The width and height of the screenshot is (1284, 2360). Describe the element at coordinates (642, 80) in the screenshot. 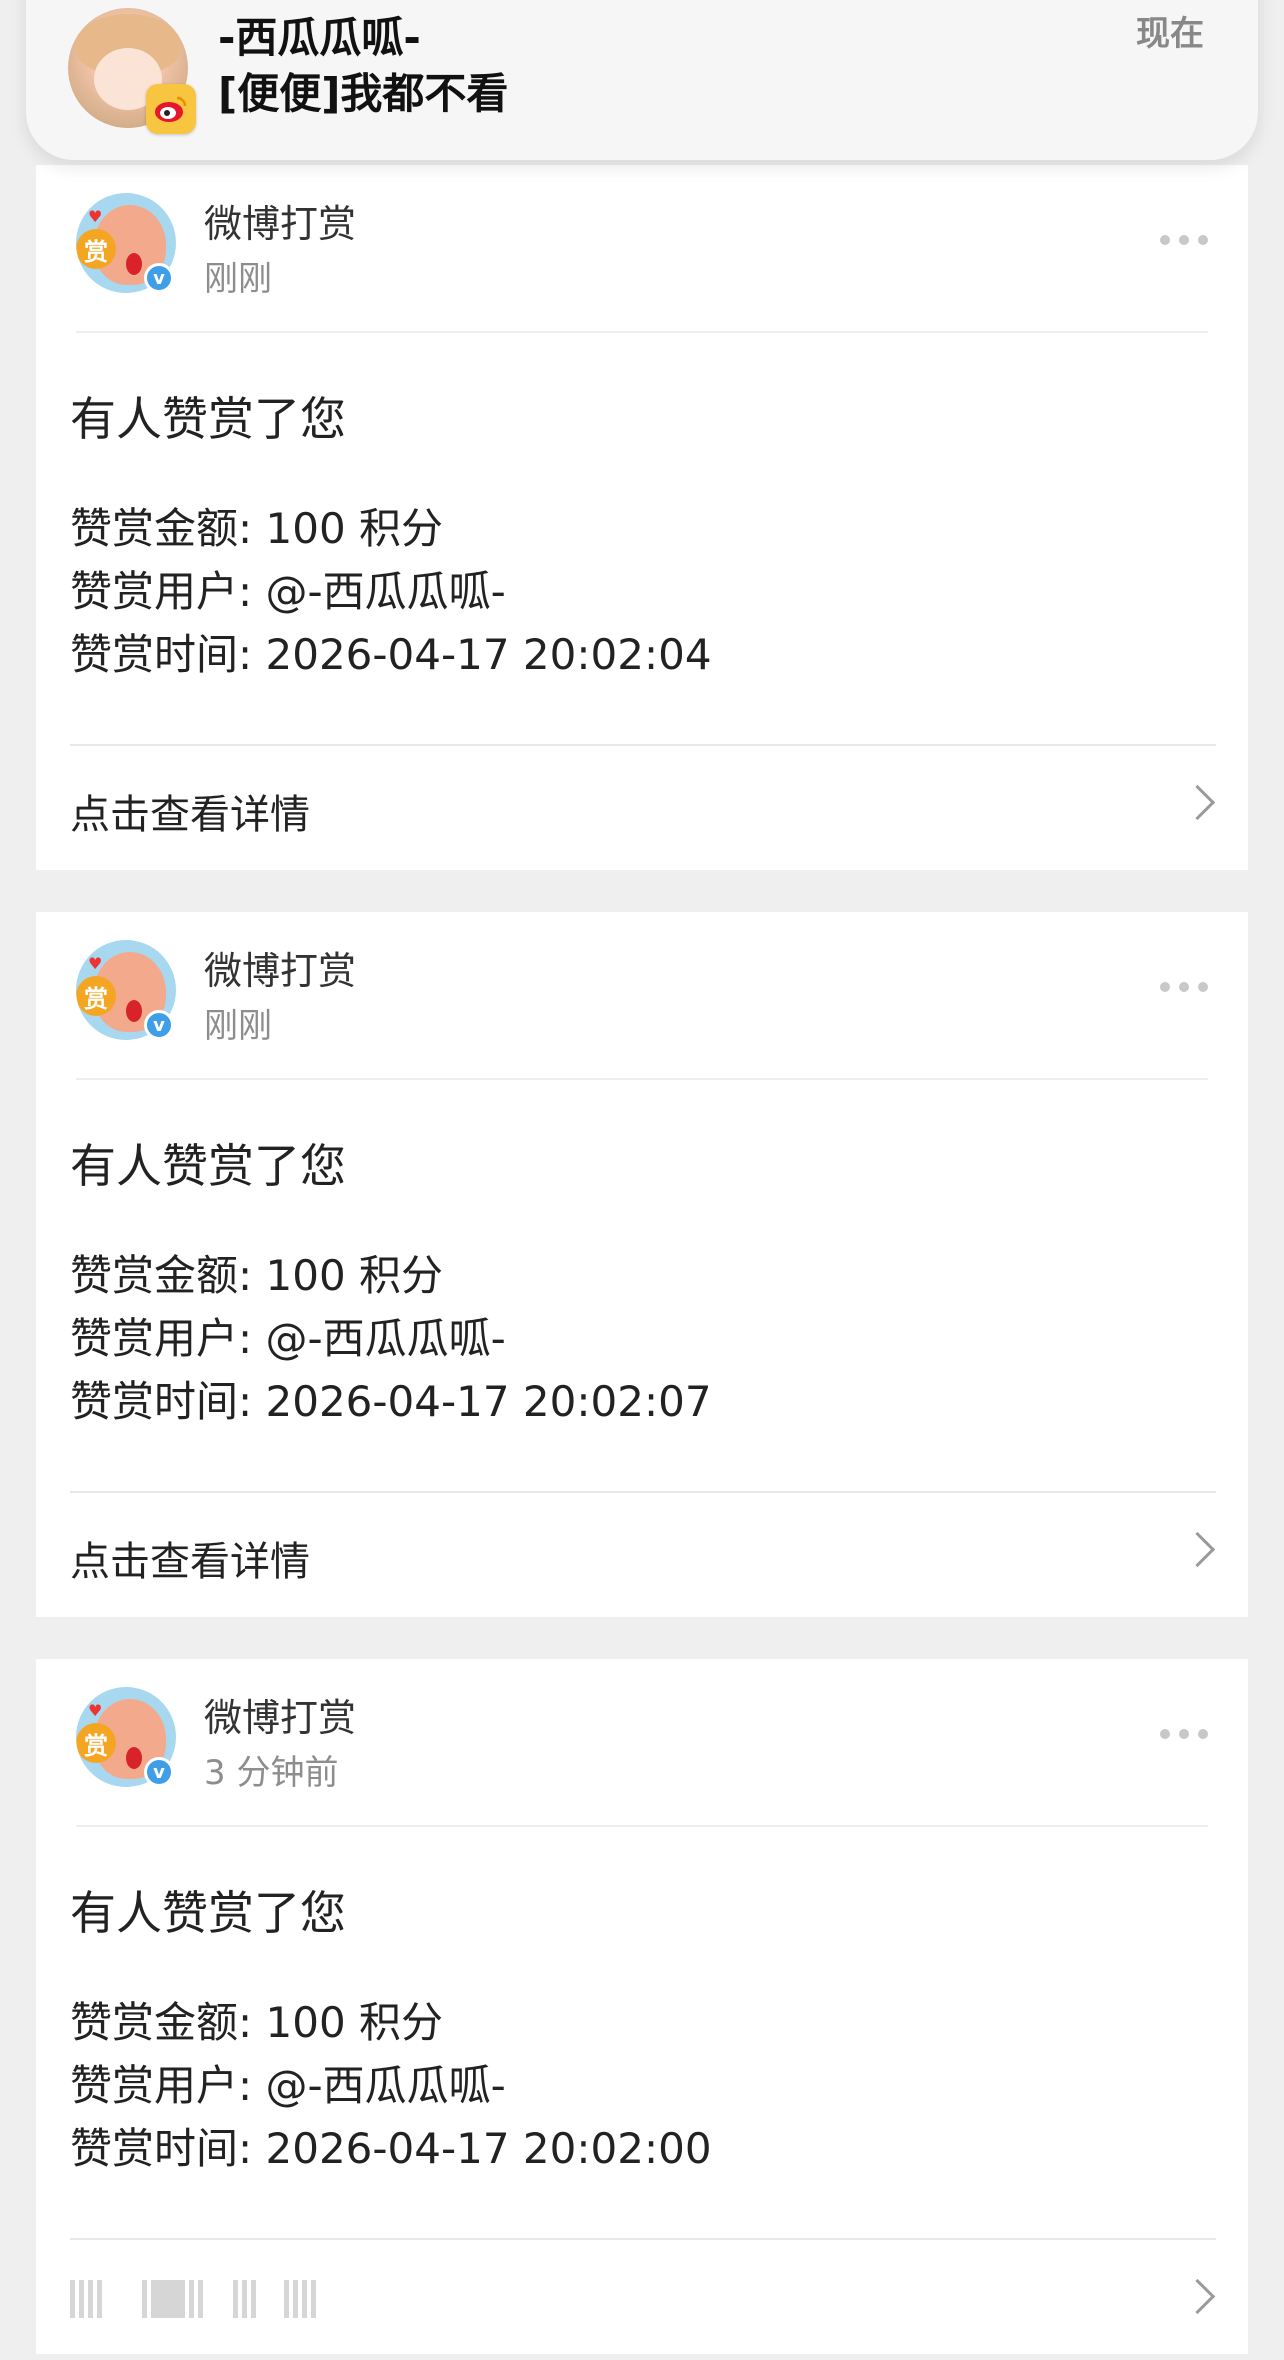

I see `notification-banner: -西瓜瓜呱- [便便]我都不看 现在` at that location.